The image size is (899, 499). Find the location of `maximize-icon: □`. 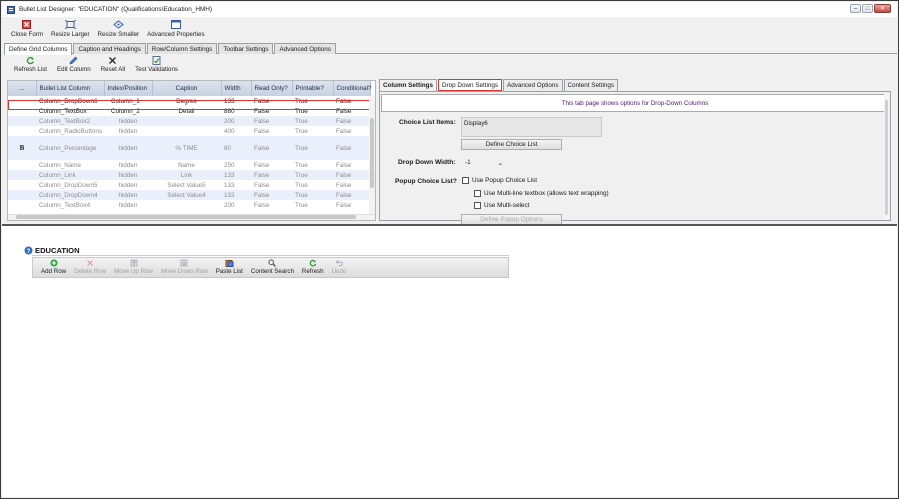

maximize-icon: □ is located at coordinates (867, 8).